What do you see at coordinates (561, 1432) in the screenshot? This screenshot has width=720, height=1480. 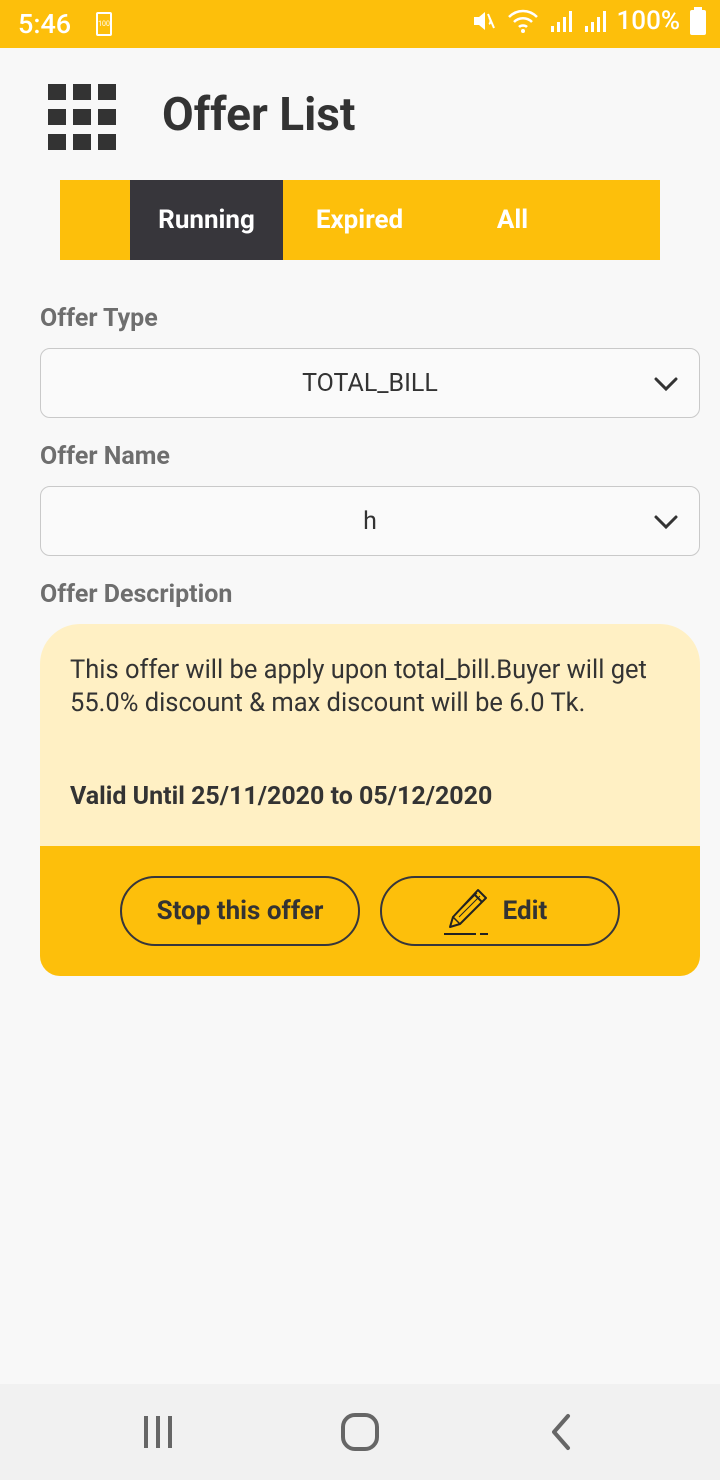 I see `back-icon` at bounding box center [561, 1432].